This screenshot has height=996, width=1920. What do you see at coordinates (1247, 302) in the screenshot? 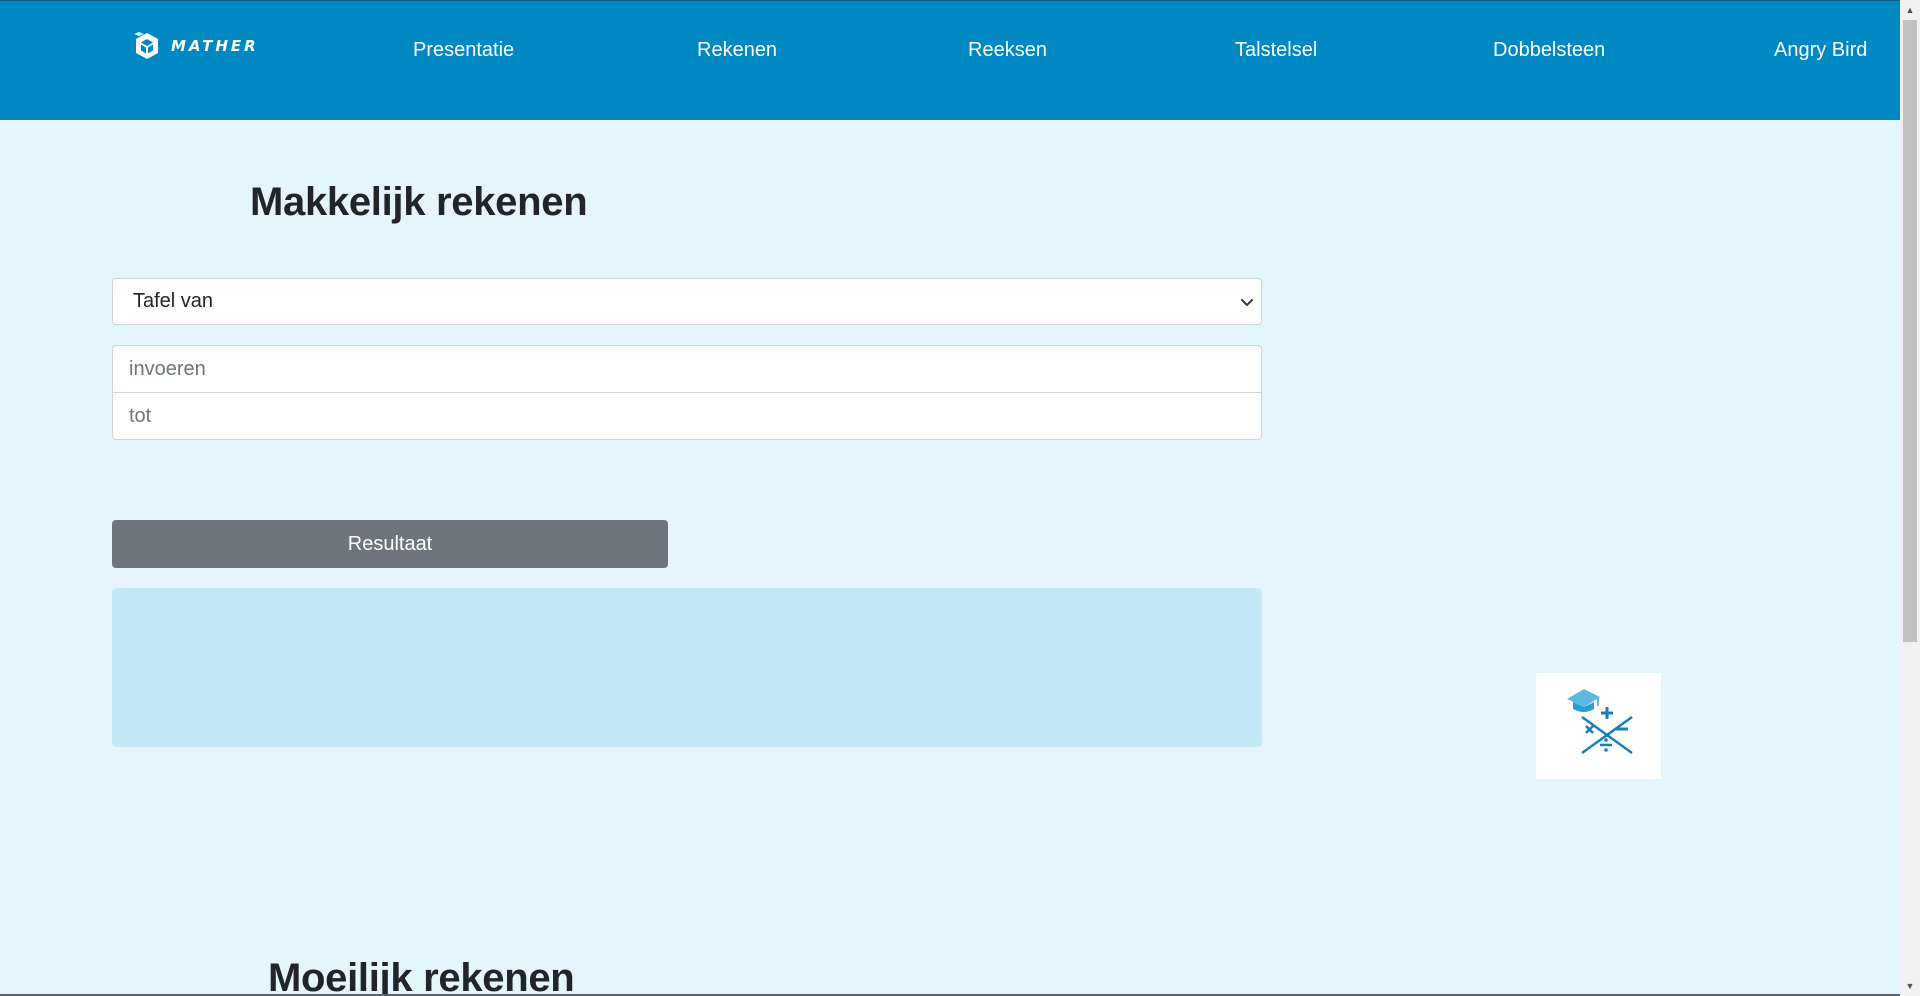
I see `chevron-down-icon` at bounding box center [1247, 302].